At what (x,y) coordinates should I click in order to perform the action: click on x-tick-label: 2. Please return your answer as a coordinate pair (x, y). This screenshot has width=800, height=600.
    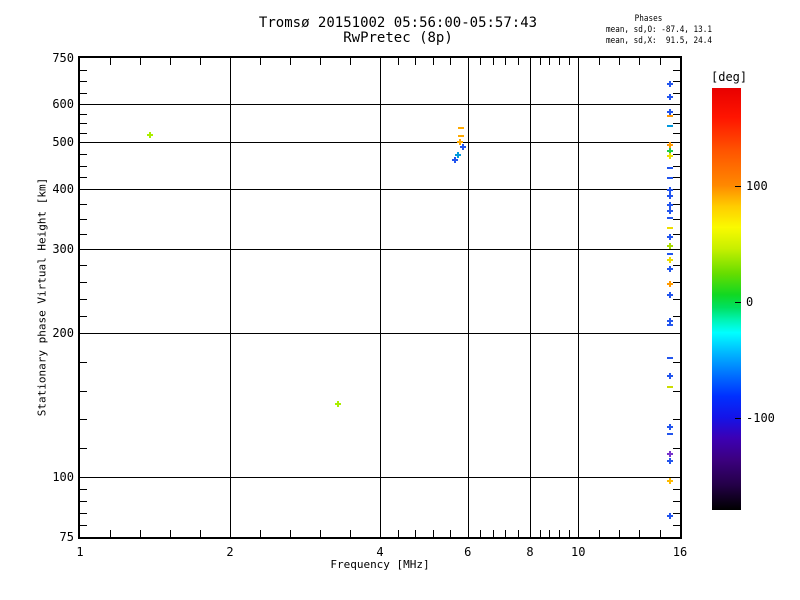
    Looking at the image, I should click on (230, 552).